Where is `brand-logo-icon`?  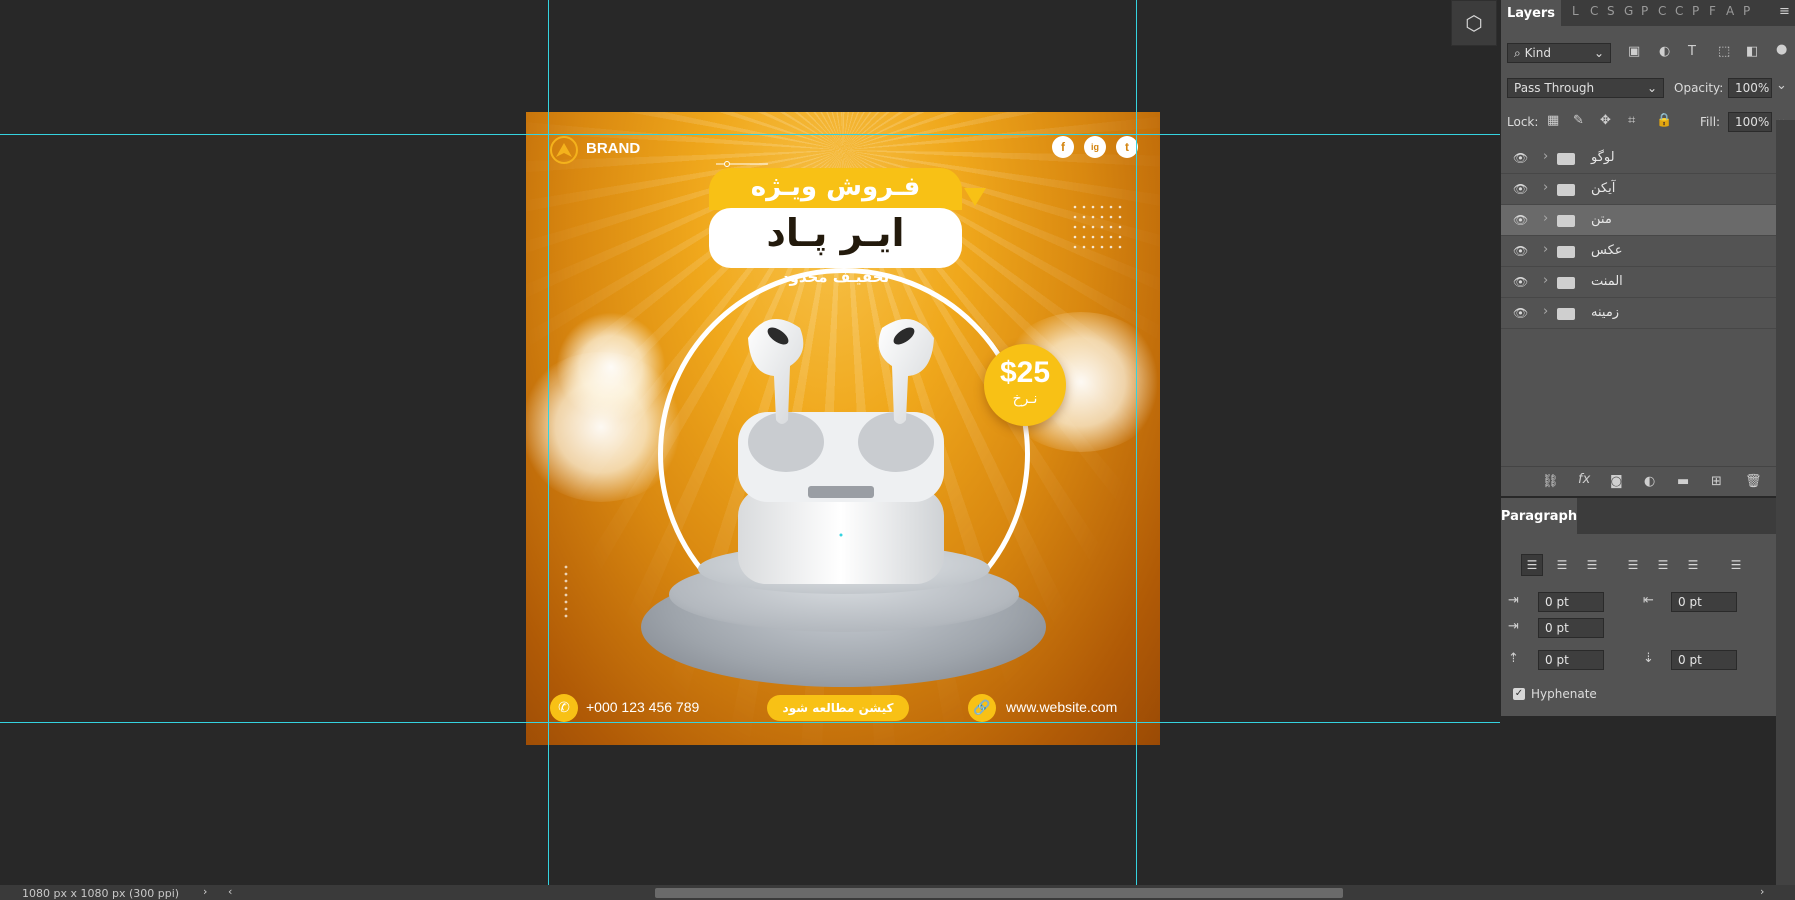
brand-logo-icon is located at coordinates (564, 150).